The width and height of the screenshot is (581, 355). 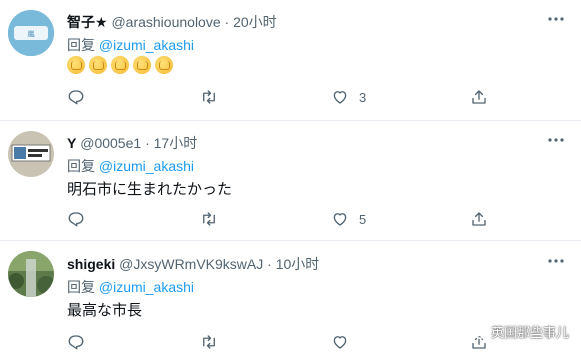 I want to click on timestamp: 20小时, so click(x=255, y=22).